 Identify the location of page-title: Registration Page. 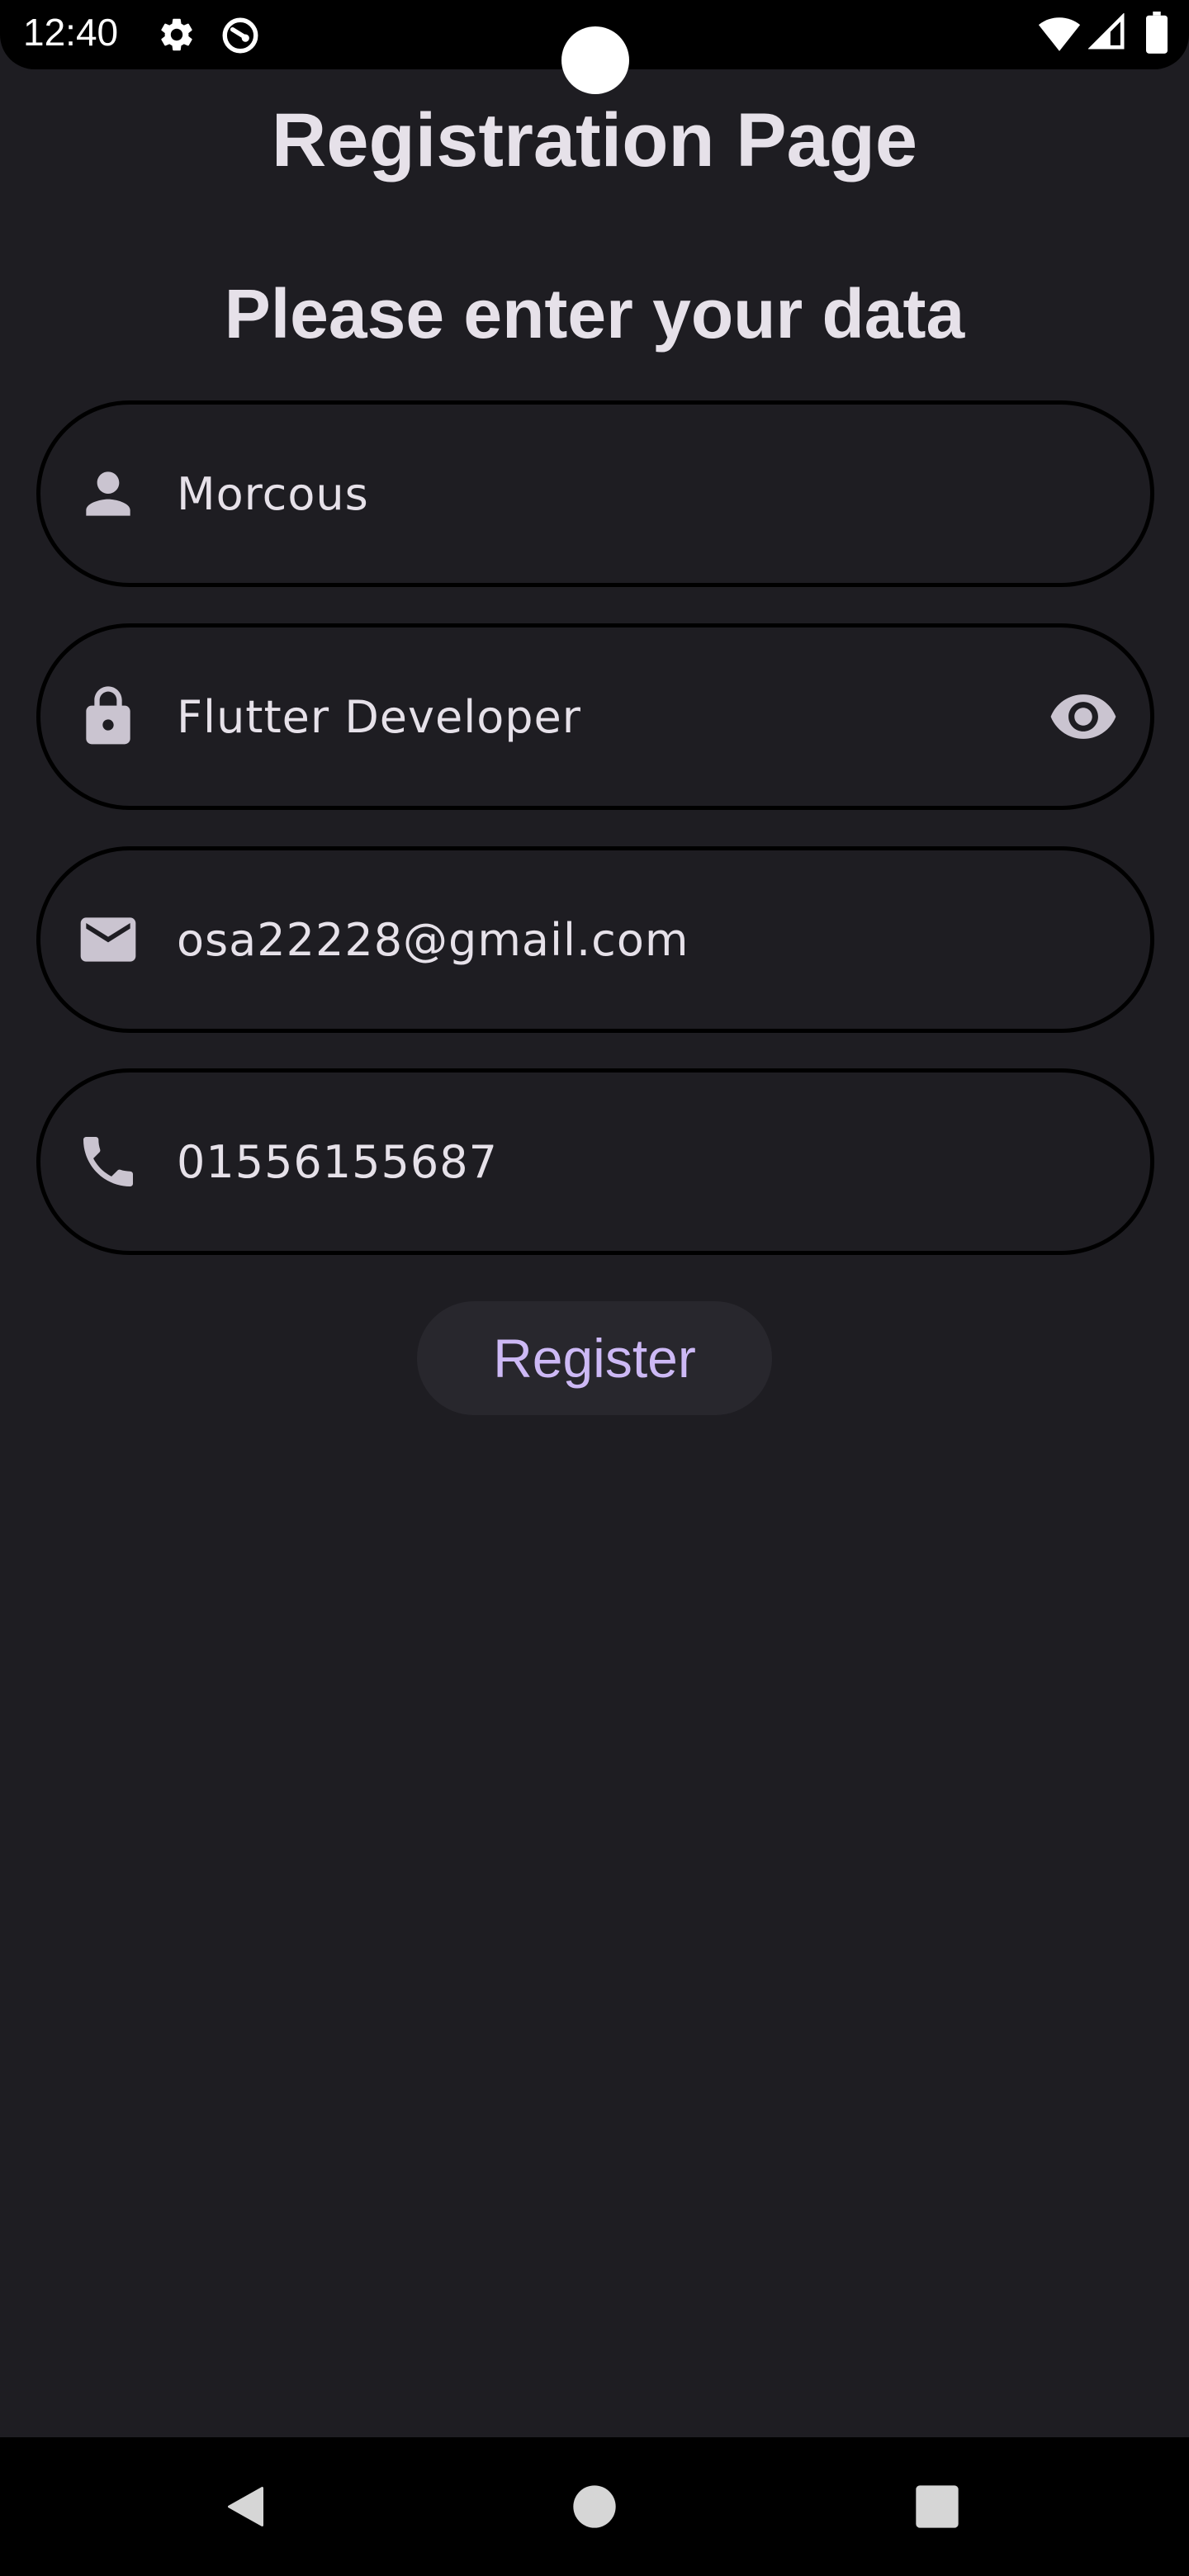
(594, 140).